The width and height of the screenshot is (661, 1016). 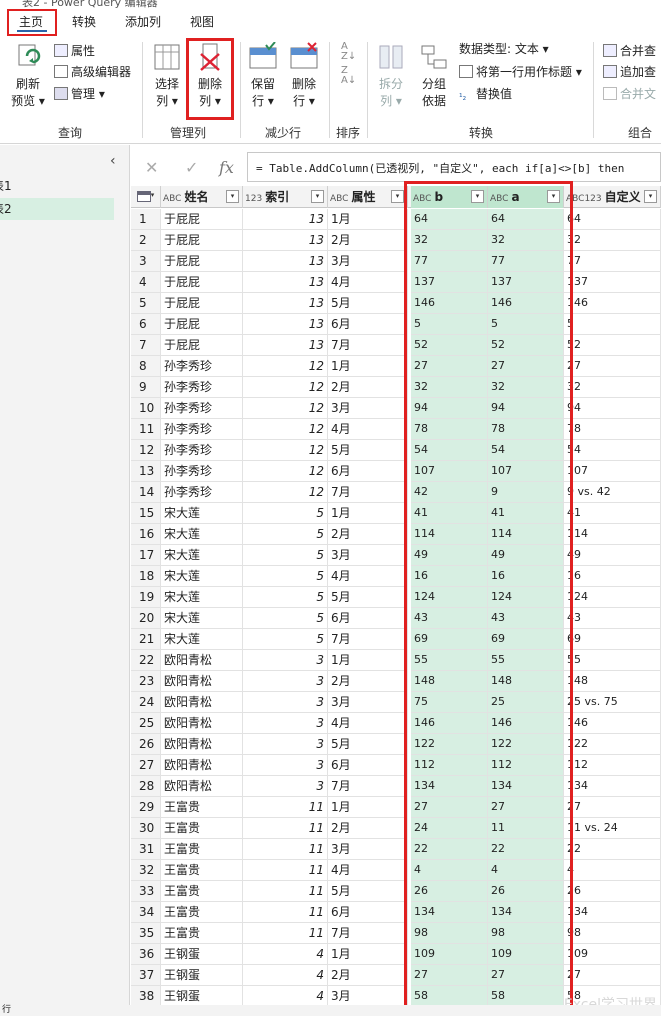 What do you see at coordinates (396, 261) in the screenshot?
I see `table-row: 3 于屁屁 13 3月 77 77 77` at bounding box center [396, 261].